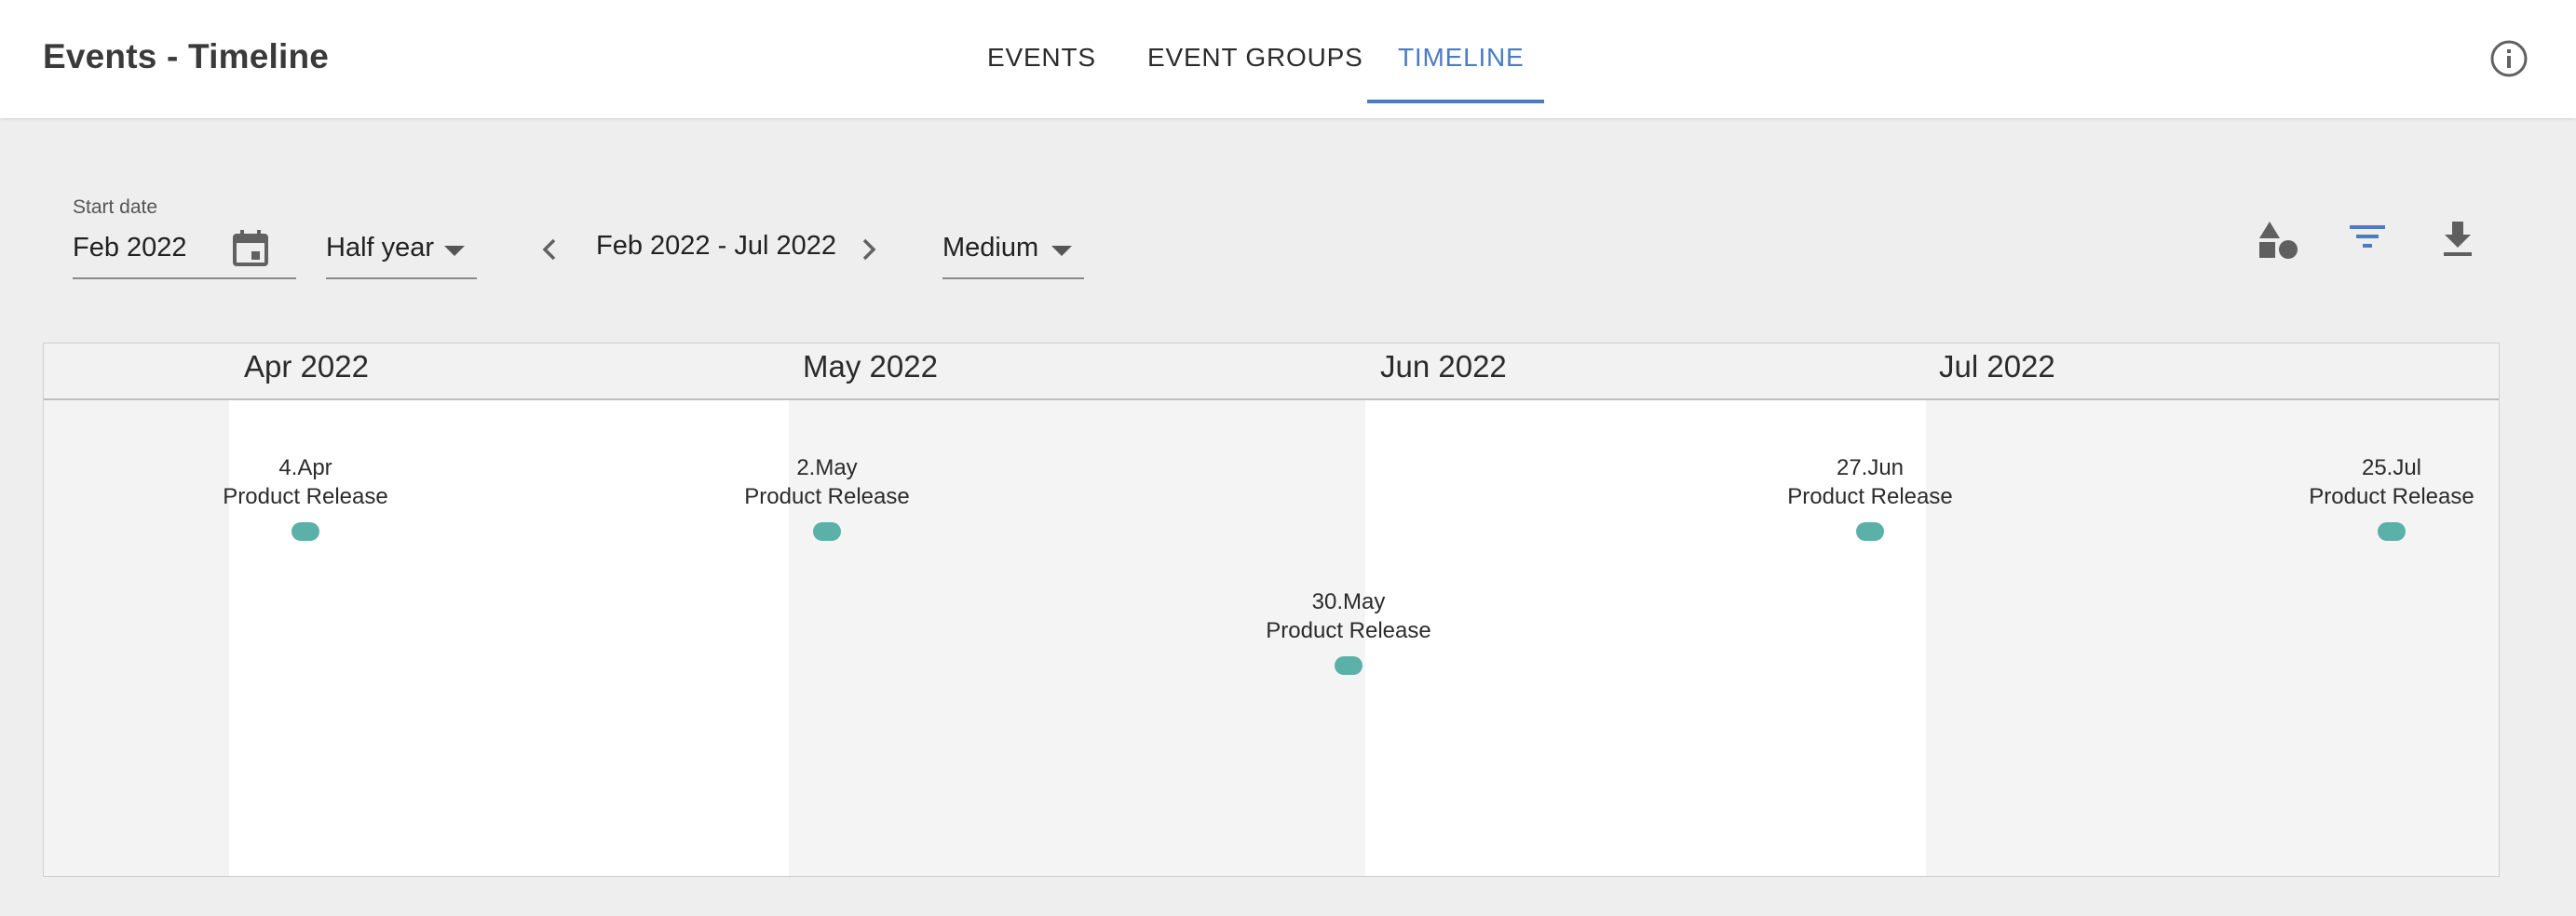 This screenshot has width=2576, height=916. I want to click on event-date: 4.Apr, so click(305, 467).